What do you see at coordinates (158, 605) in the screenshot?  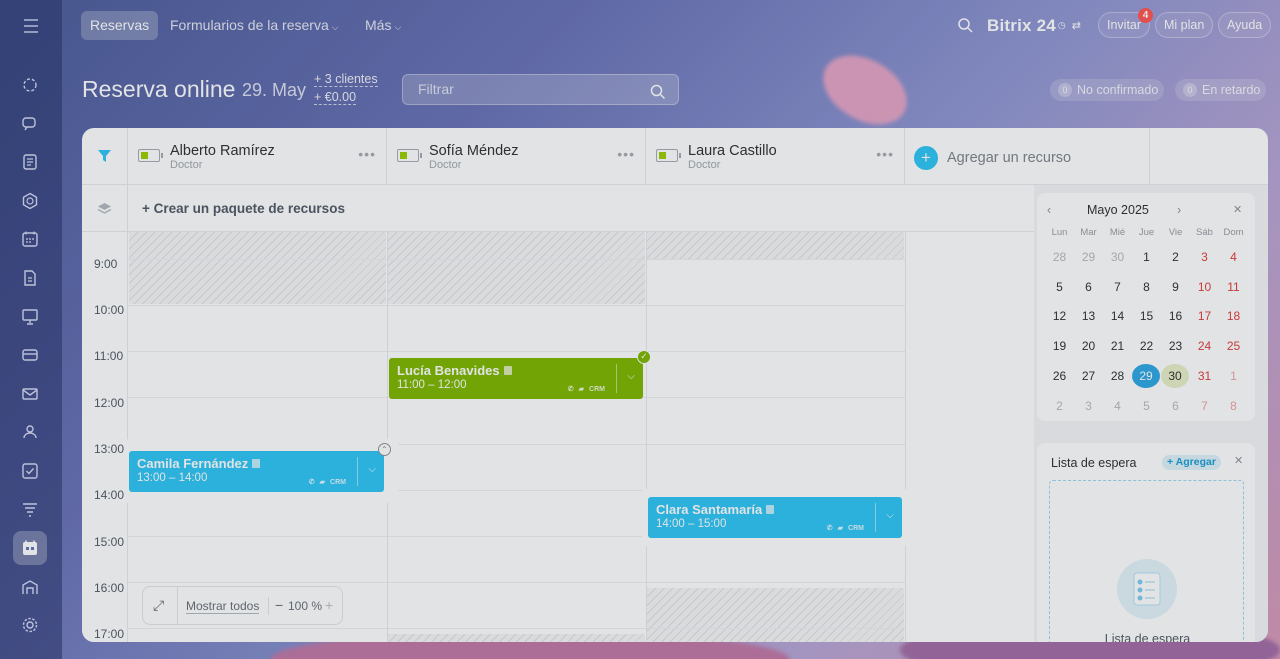 I see `expand-icon: ⤢` at bounding box center [158, 605].